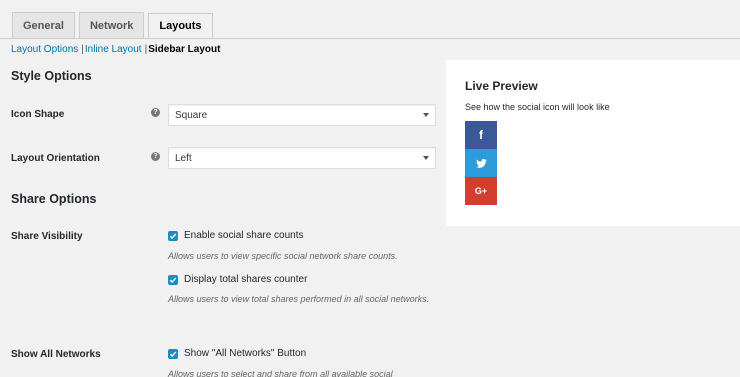  I want to click on settings-tabs: General Network Layouts, so click(112, 25).